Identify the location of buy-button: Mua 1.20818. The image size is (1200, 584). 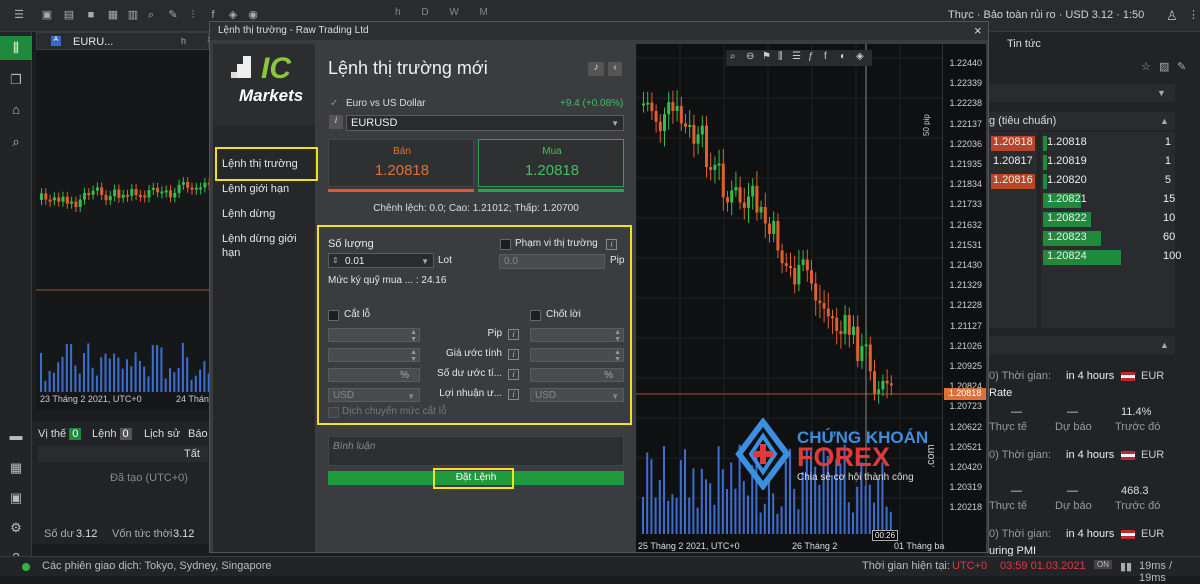
(551, 163).